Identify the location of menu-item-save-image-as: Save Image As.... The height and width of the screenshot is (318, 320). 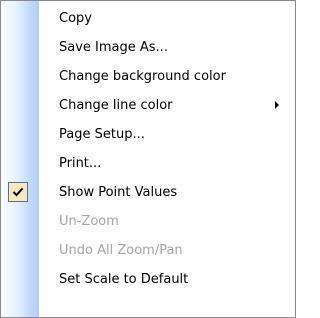
(148, 47).